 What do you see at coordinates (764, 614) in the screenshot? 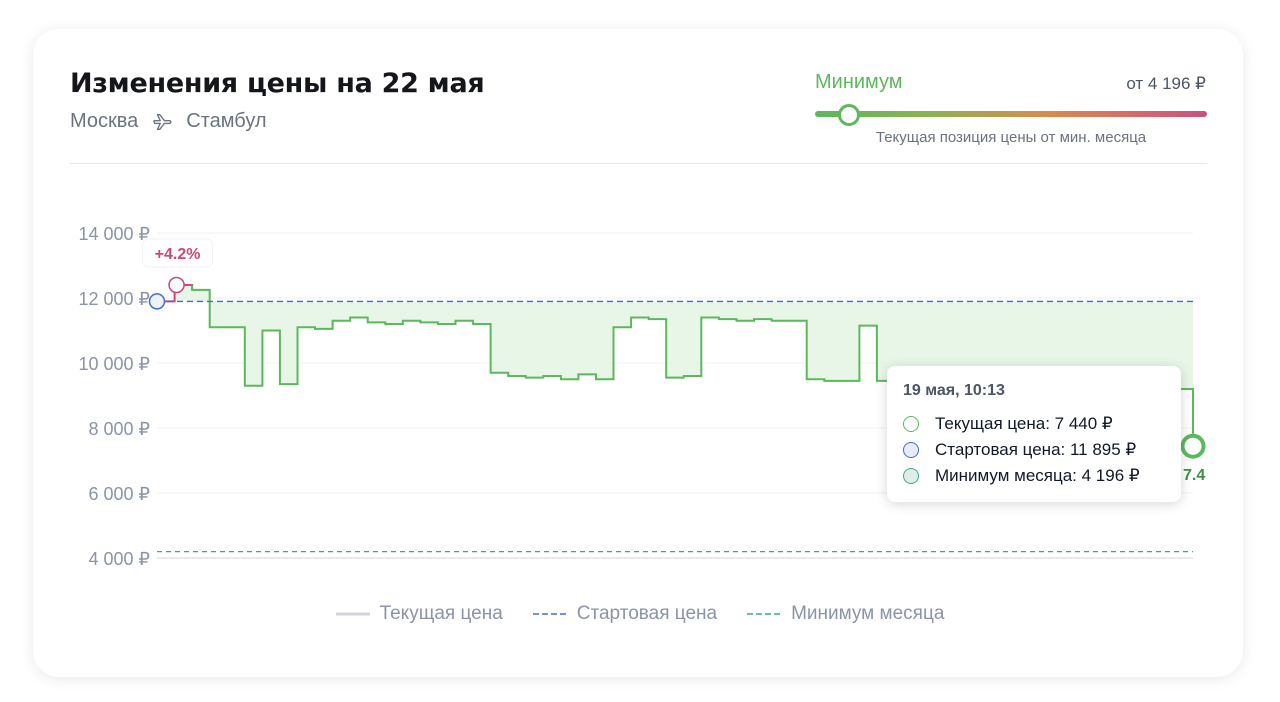
I see `legend-teal-dashed-line-icon` at bounding box center [764, 614].